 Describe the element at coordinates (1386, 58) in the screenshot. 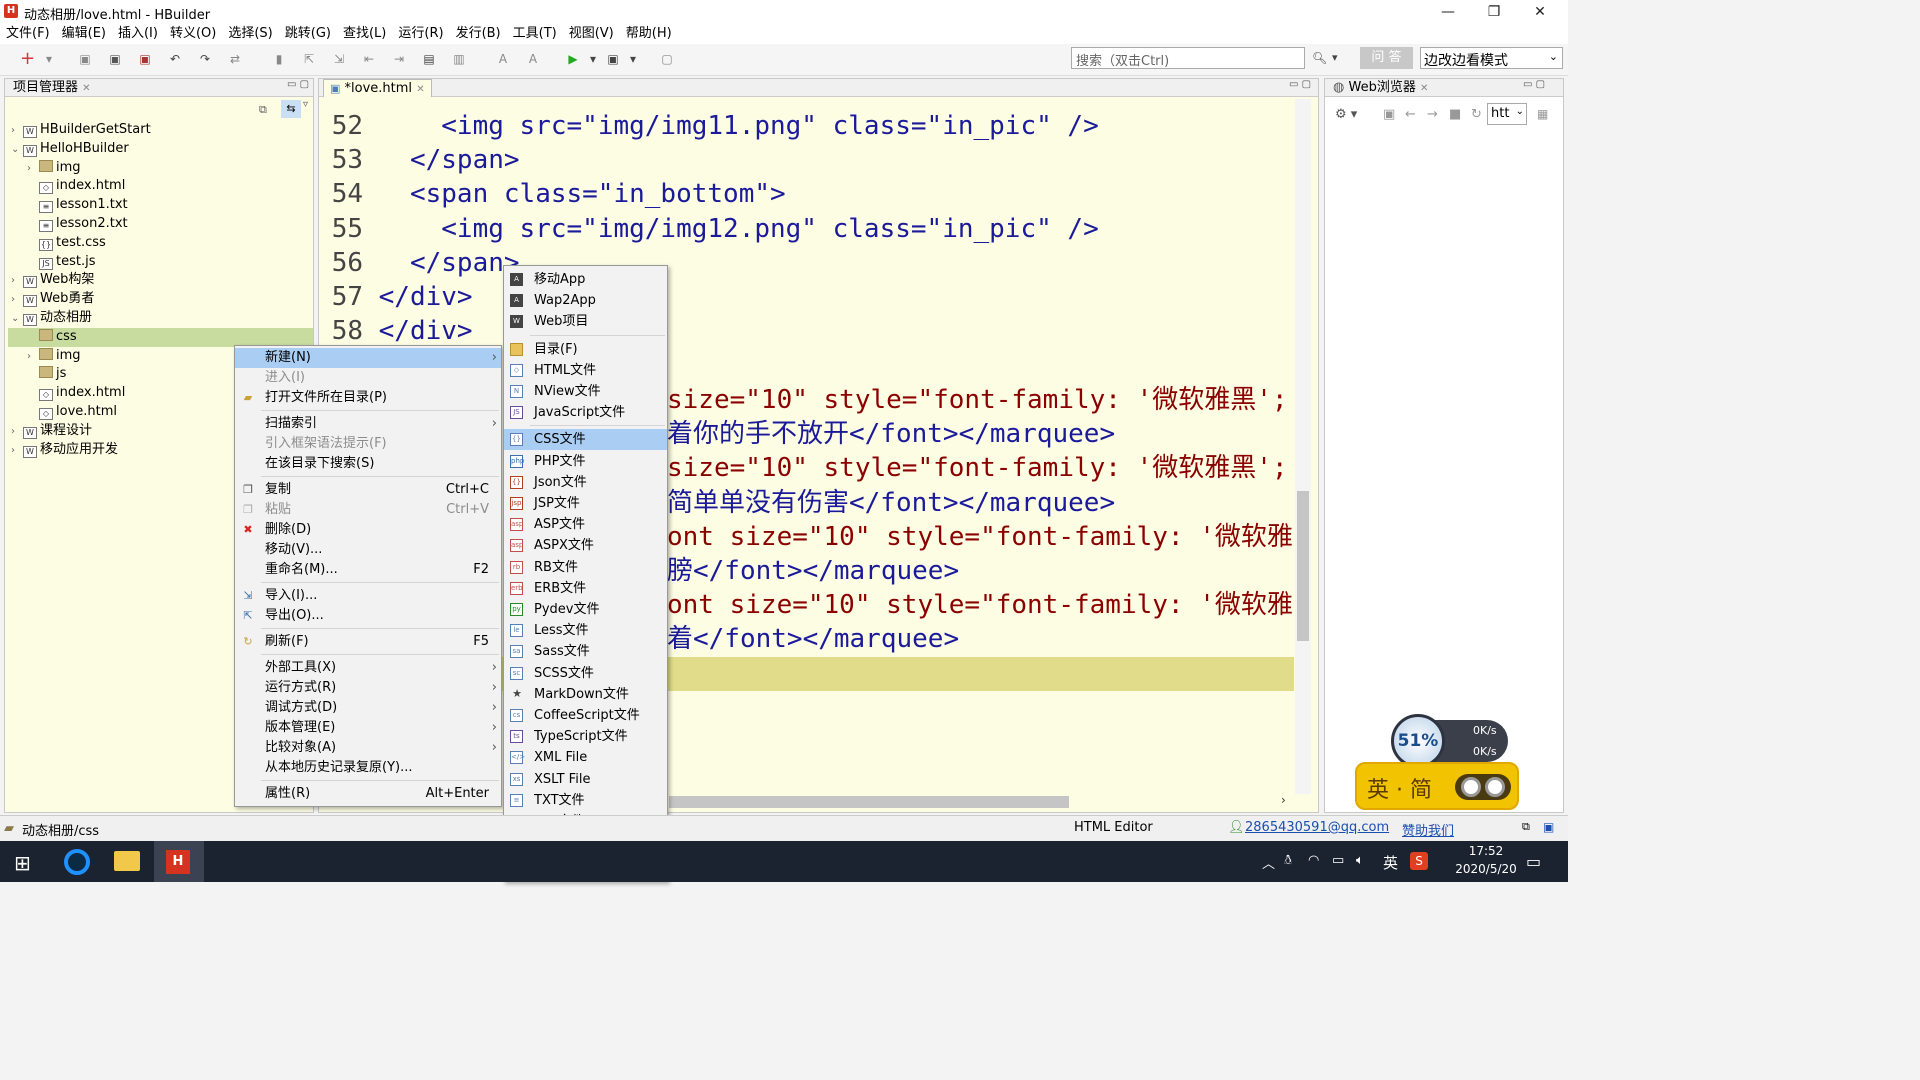

I see `ask-button: 问 答` at that location.